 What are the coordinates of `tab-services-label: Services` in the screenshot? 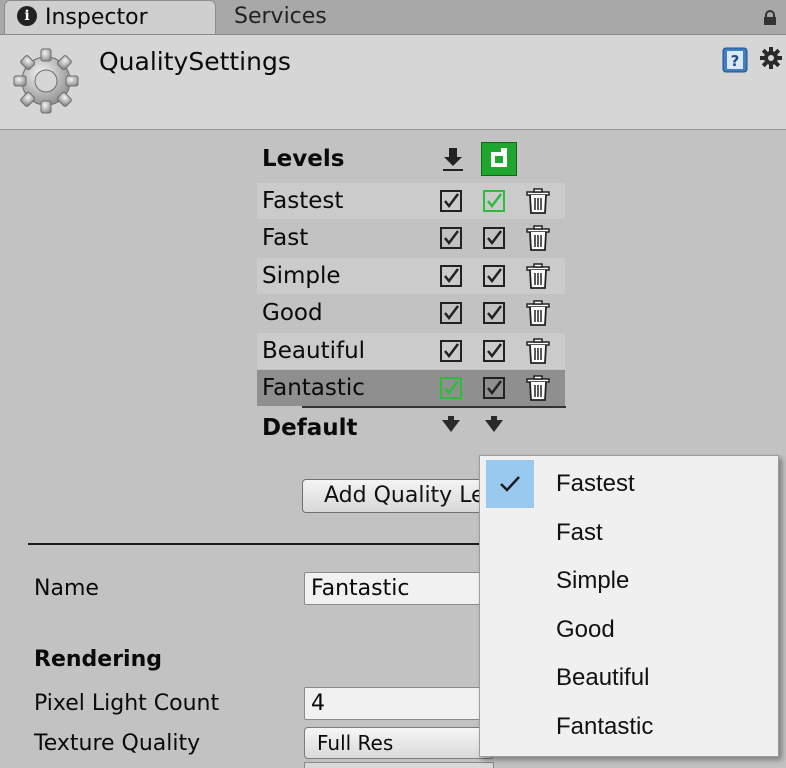 It's located at (280, 16).